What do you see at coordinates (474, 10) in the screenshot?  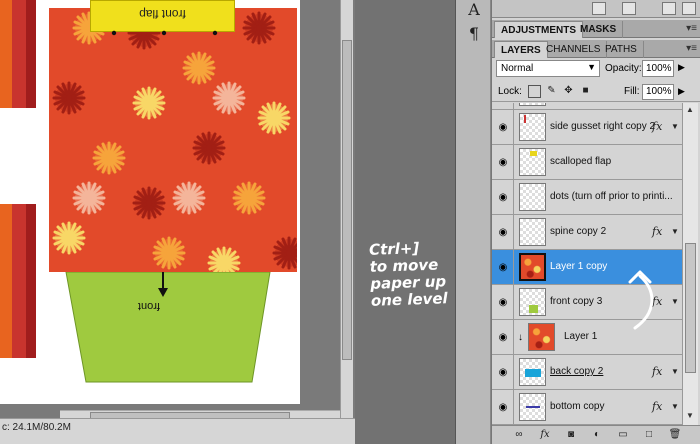 I see `character-icon: A` at bounding box center [474, 10].